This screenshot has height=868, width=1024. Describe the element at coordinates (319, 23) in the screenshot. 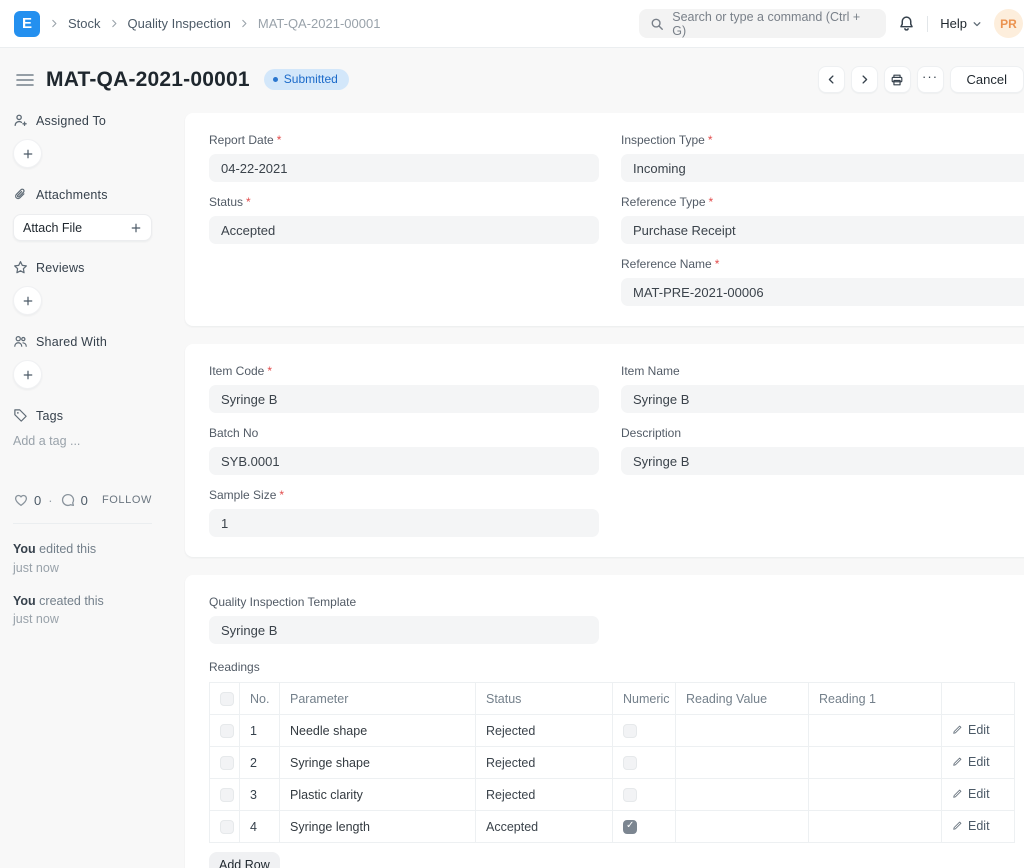

I see `breadcrumb-item-current: MAT-QA-2021-00001` at that location.